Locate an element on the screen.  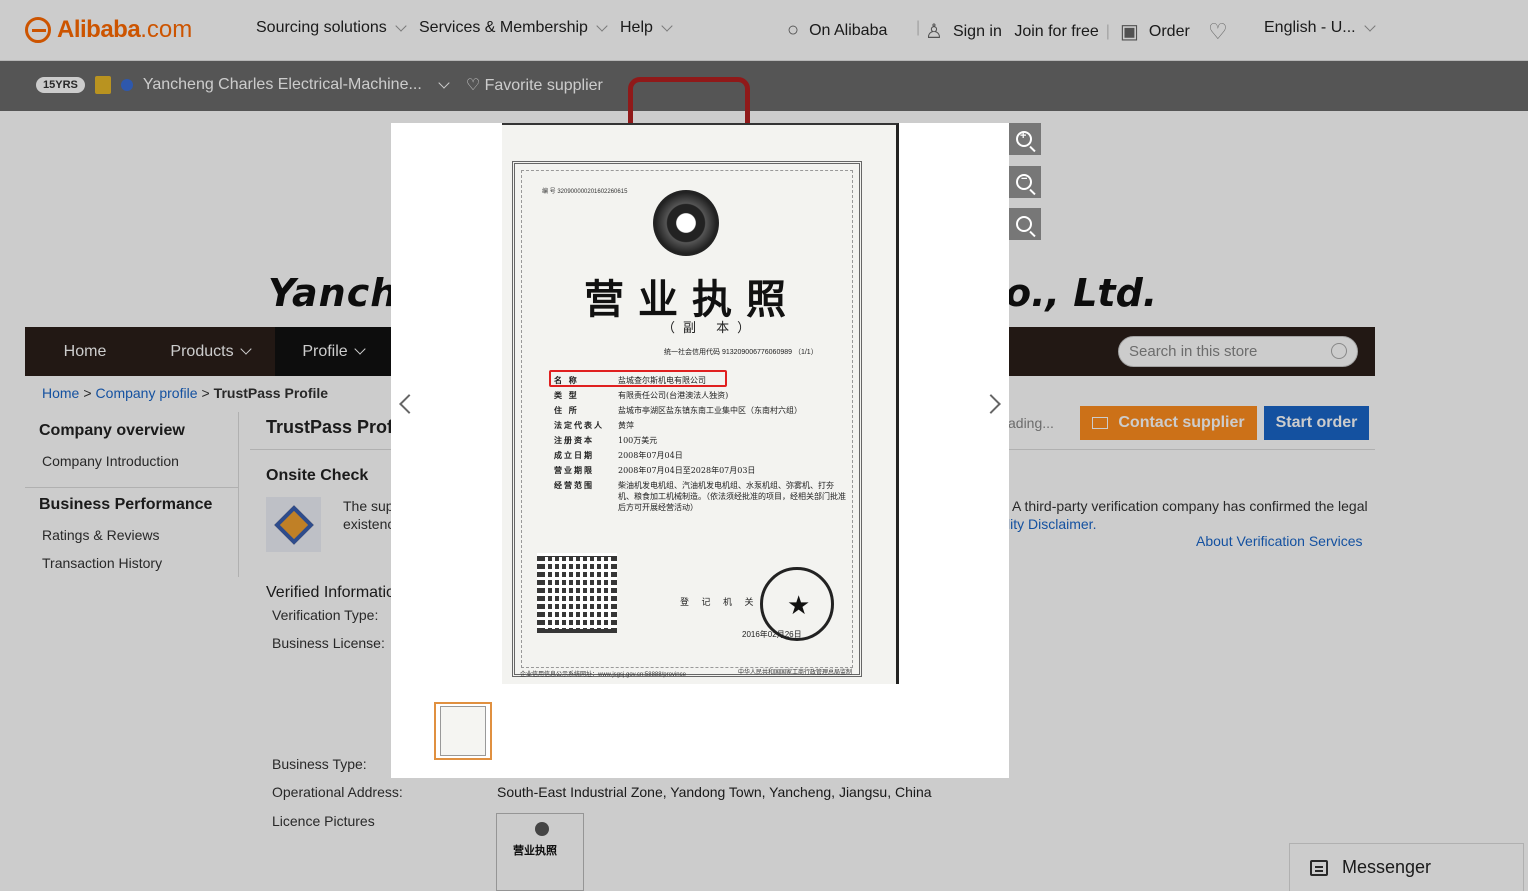
field-key: 名 称 is located at coordinates (566, 380).